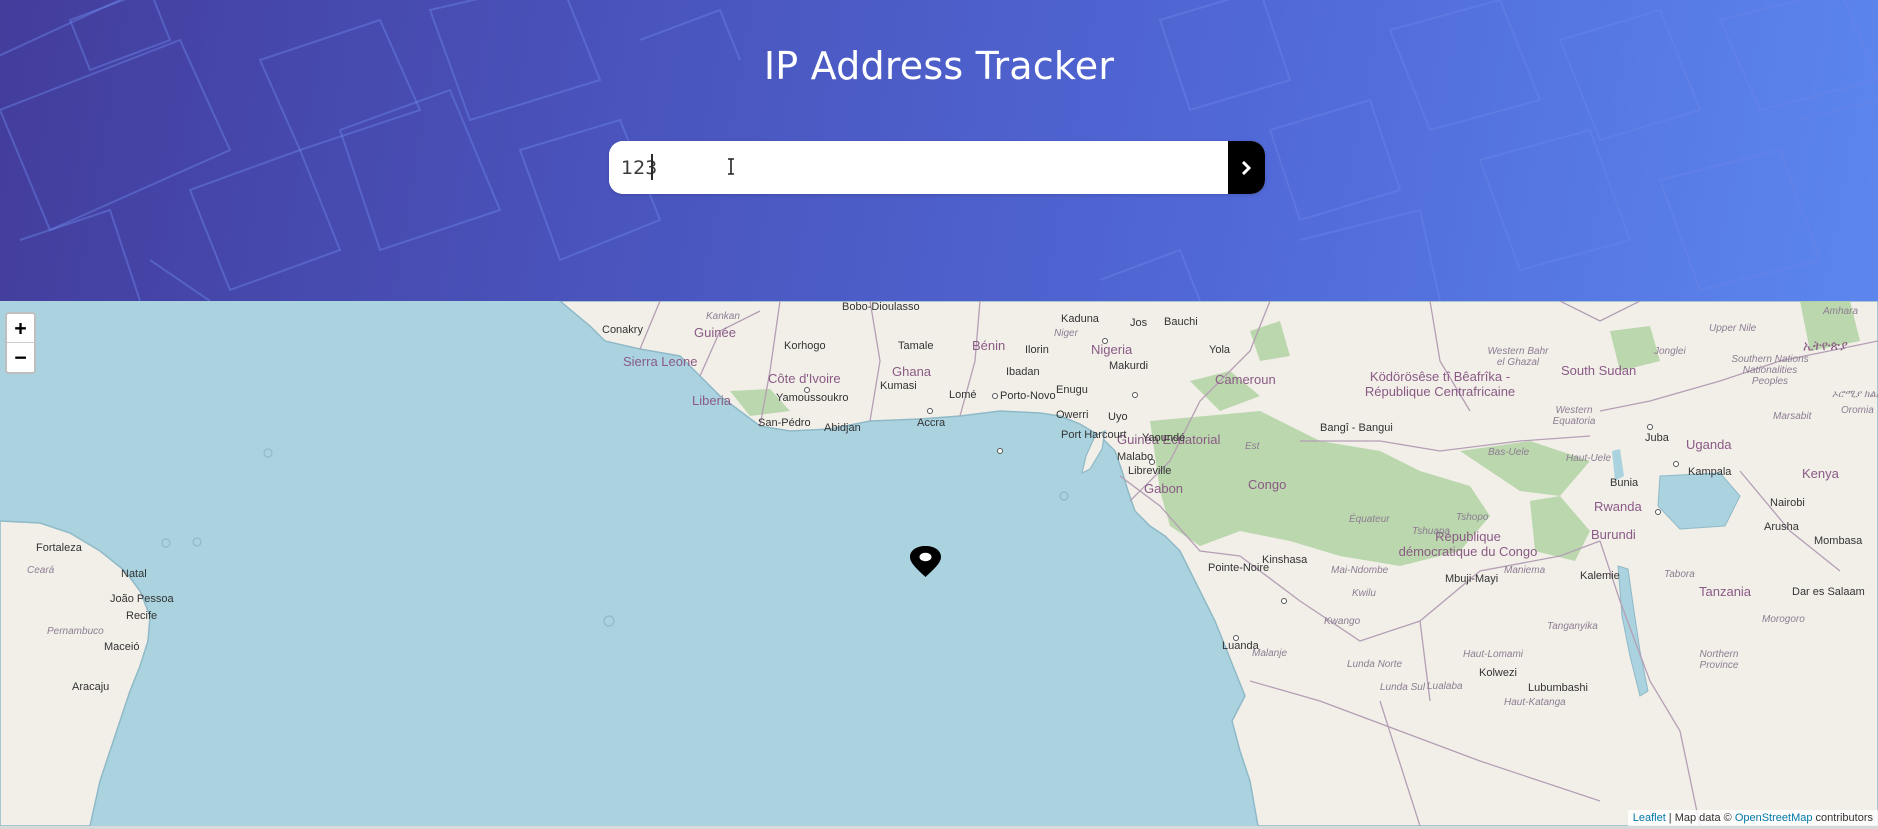 The width and height of the screenshot is (1878, 829). What do you see at coordinates (1267, 484) in the screenshot?
I see `map-label-country: Congo` at bounding box center [1267, 484].